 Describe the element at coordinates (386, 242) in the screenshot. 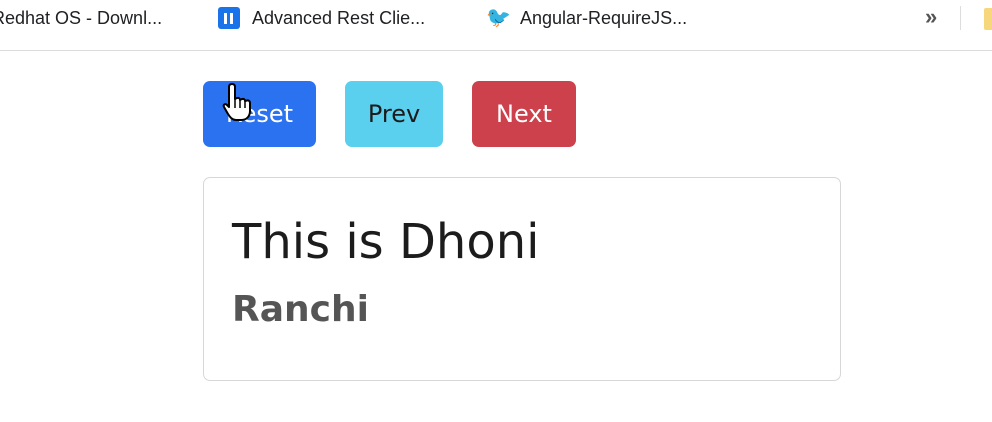

I see `card-title: This is Dhoni` at that location.